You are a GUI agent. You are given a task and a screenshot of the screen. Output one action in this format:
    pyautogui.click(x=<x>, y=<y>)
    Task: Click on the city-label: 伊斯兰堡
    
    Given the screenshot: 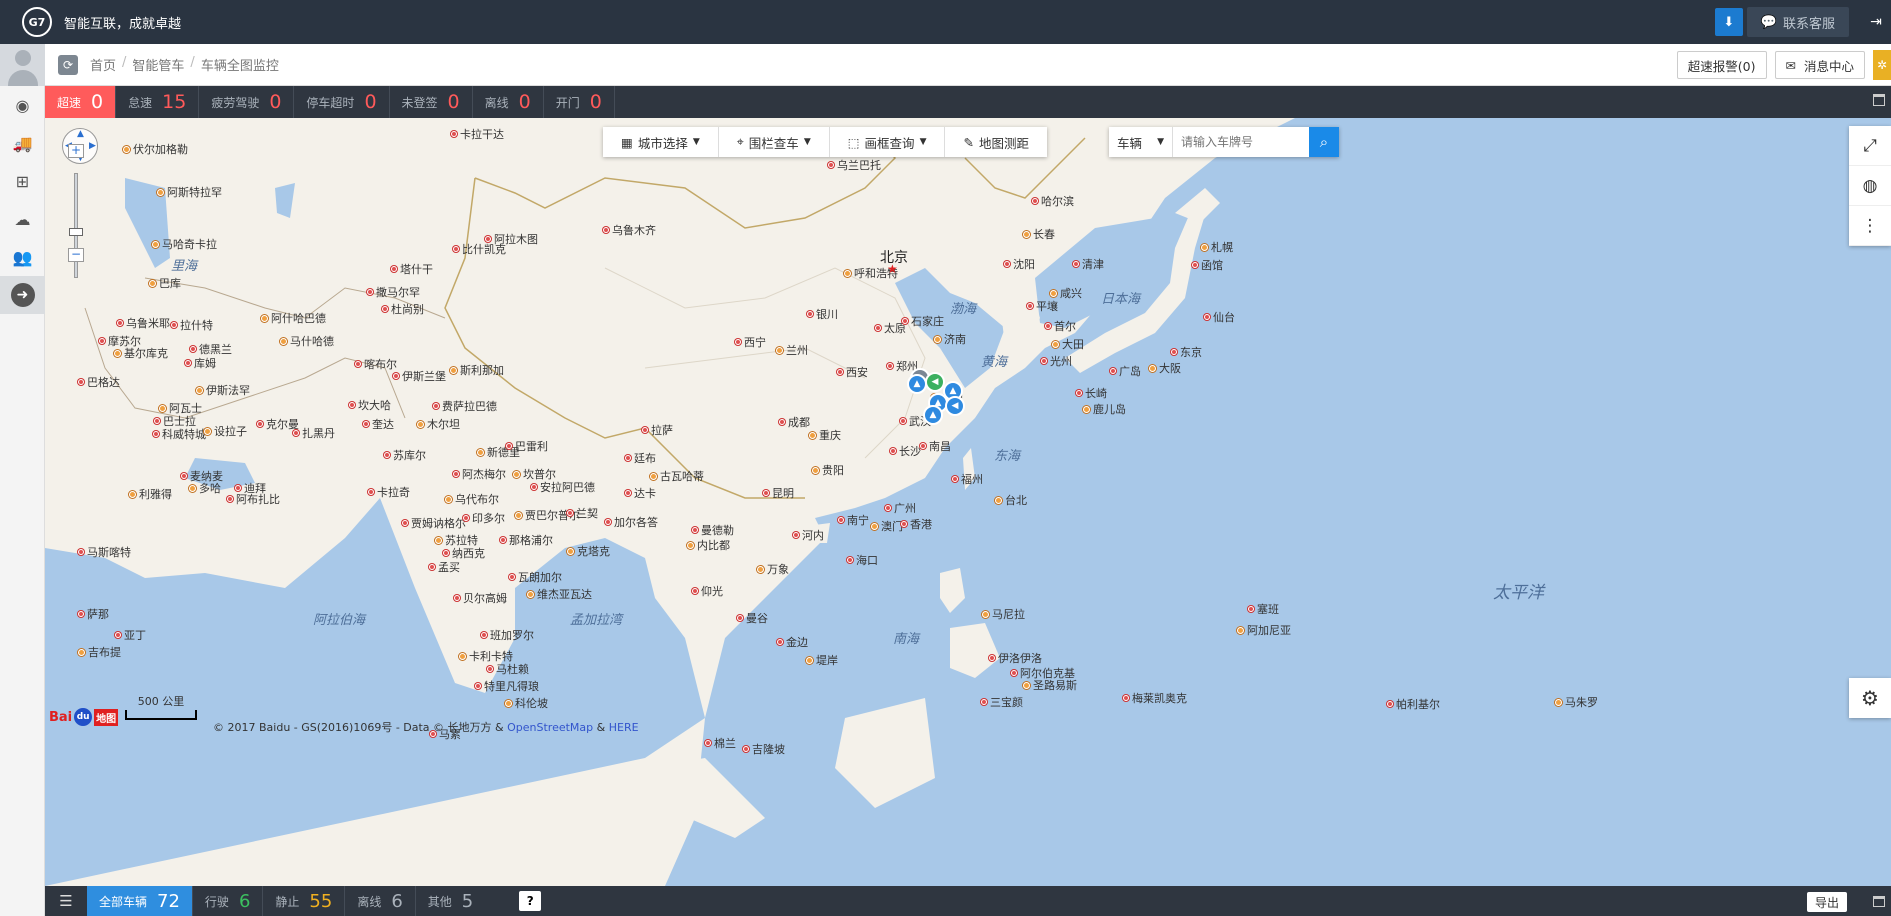 What is the action you would take?
    pyautogui.click(x=419, y=376)
    